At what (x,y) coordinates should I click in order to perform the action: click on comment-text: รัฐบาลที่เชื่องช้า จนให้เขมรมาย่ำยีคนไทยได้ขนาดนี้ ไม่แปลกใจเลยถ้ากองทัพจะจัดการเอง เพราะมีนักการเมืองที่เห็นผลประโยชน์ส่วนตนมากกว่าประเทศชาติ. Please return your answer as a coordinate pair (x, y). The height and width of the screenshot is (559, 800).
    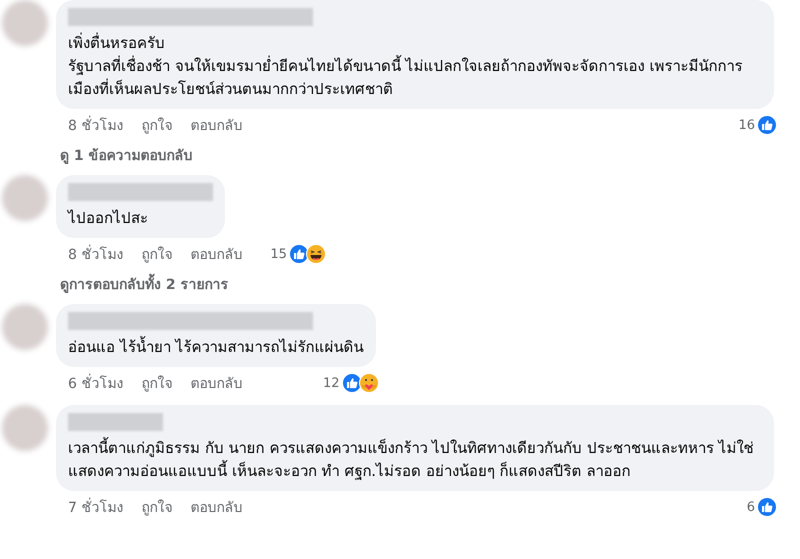
    Looking at the image, I should click on (406, 77).